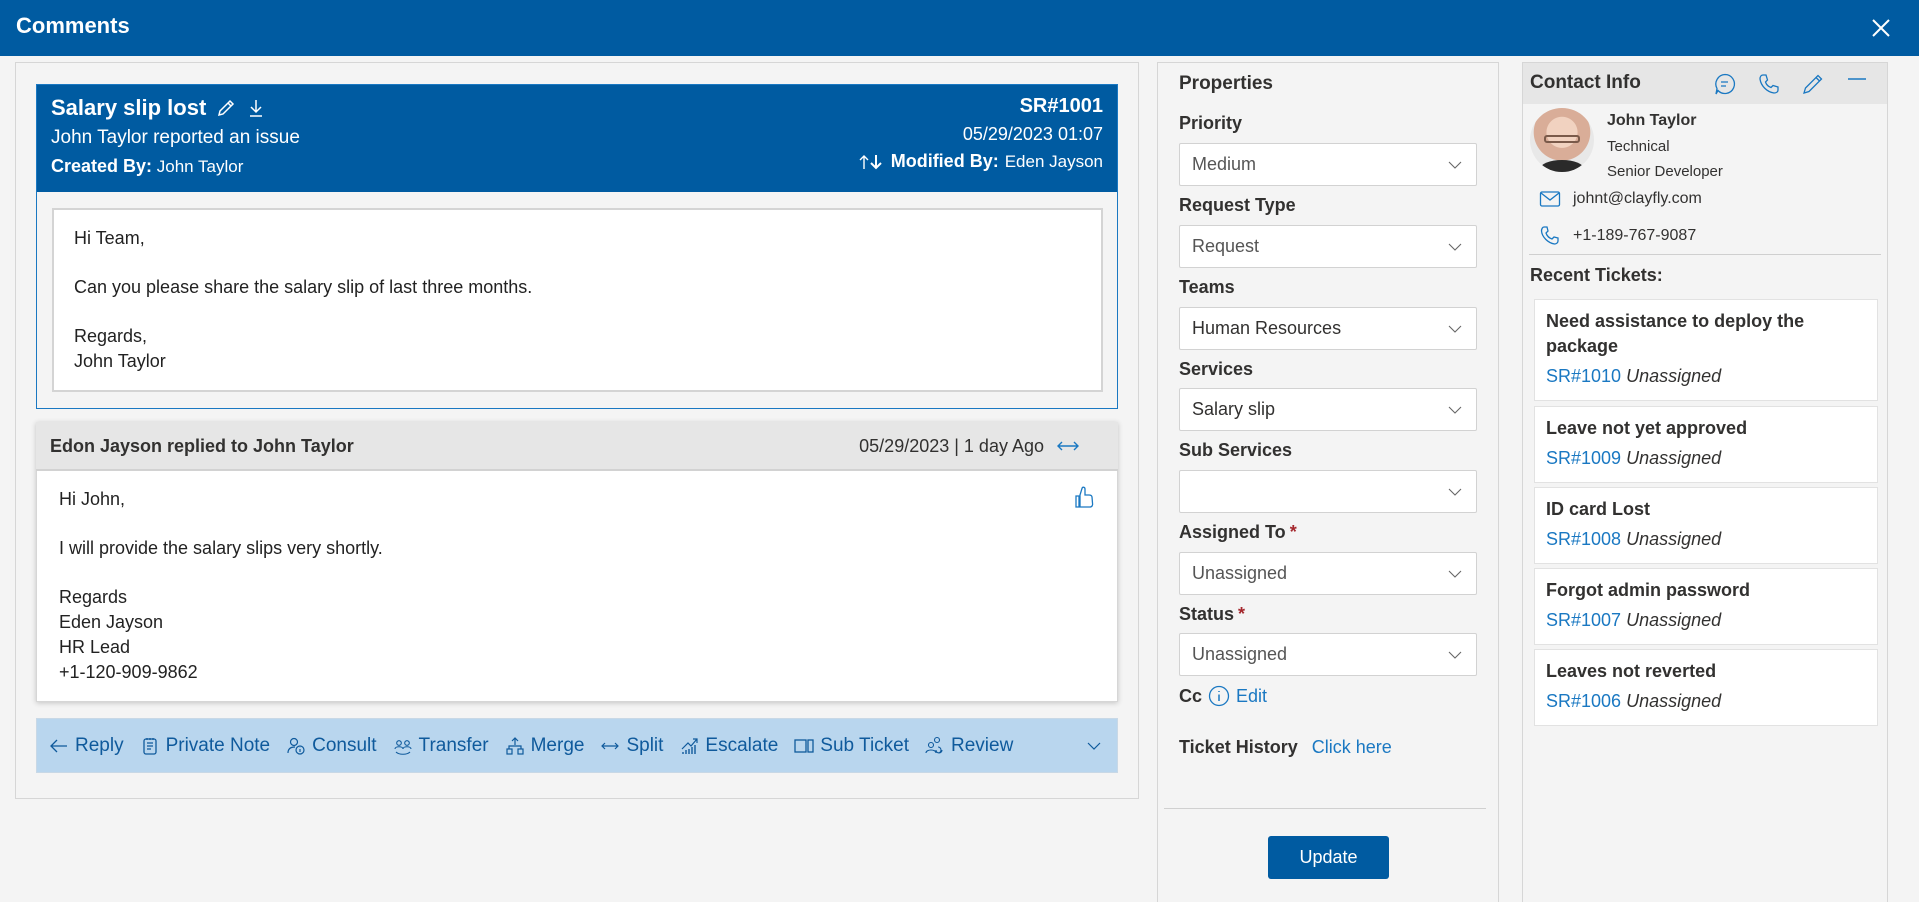 This screenshot has height=902, width=1919. Describe the element at coordinates (296, 746) in the screenshot. I see `consult-icon` at that location.